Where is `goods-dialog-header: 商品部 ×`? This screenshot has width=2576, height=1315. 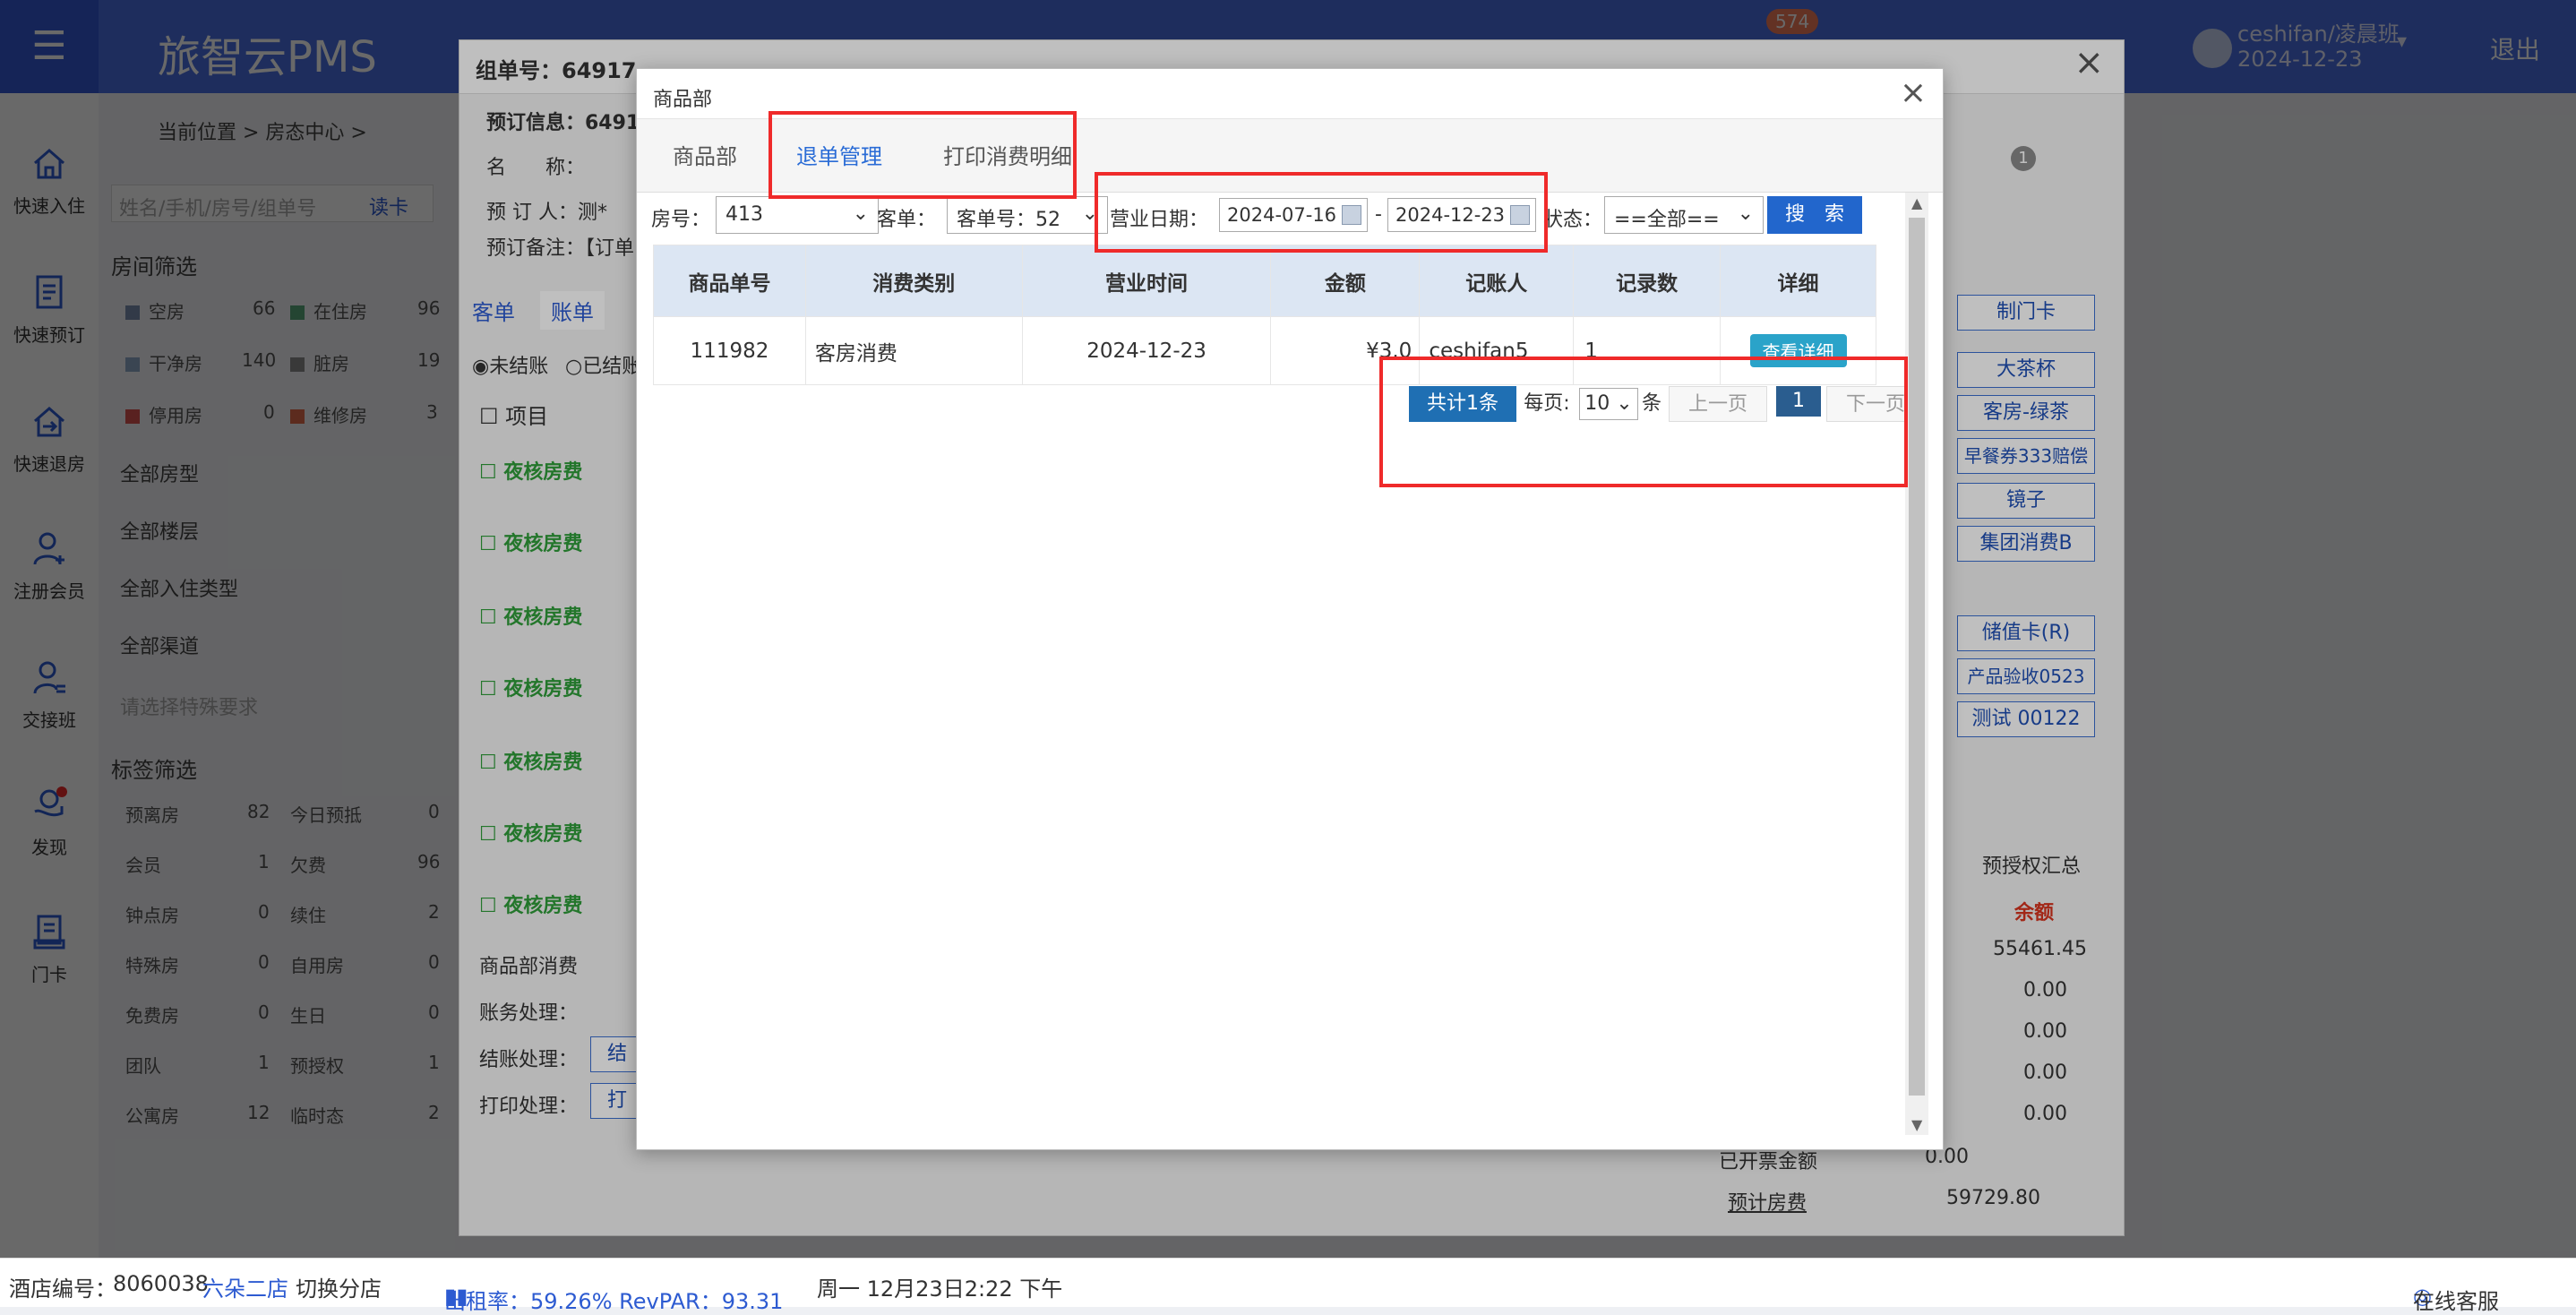 goods-dialog-header: 商品部 × is located at coordinates (1290, 94).